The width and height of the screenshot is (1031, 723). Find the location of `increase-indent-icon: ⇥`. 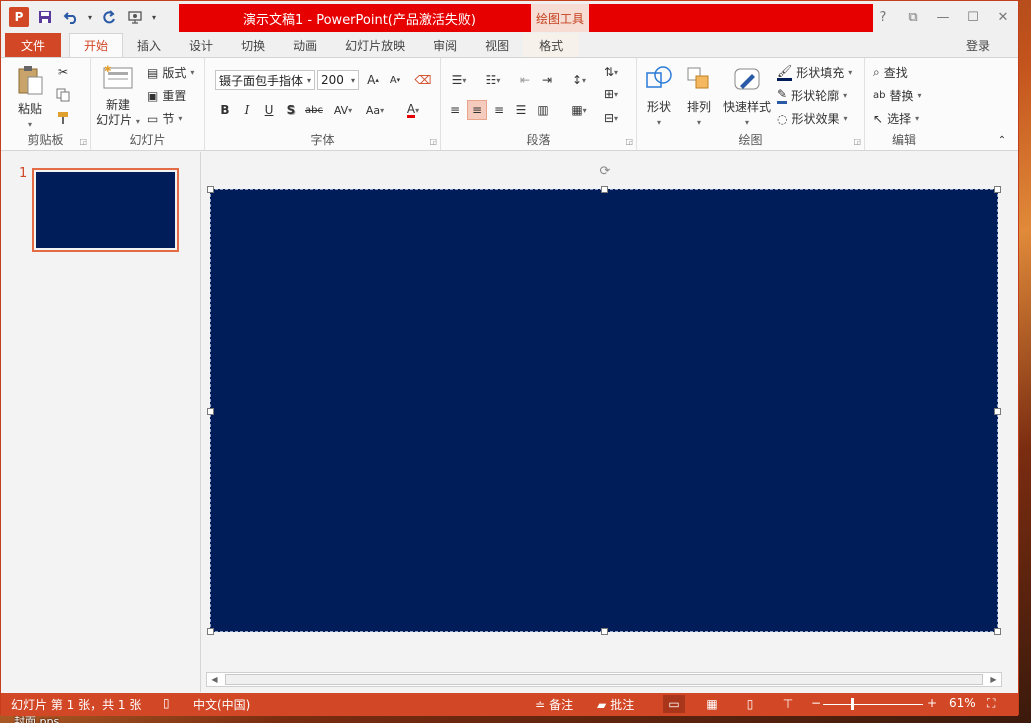

increase-indent-icon: ⇥ is located at coordinates (547, 80).